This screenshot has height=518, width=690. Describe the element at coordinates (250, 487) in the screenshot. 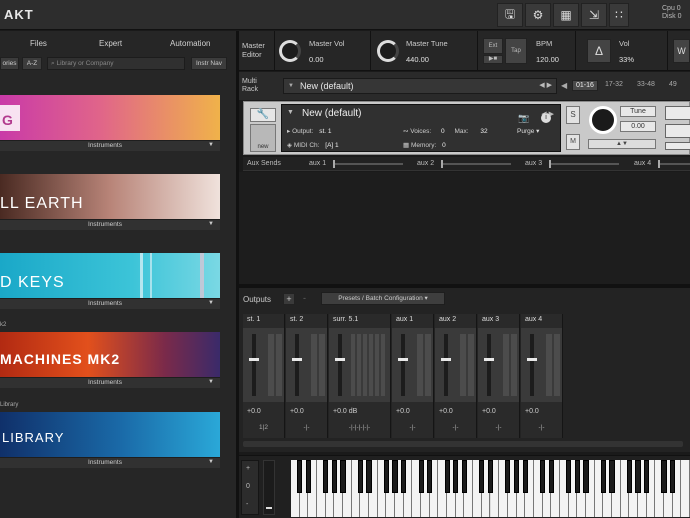

I see `octave-control: + 0 -` at that location.